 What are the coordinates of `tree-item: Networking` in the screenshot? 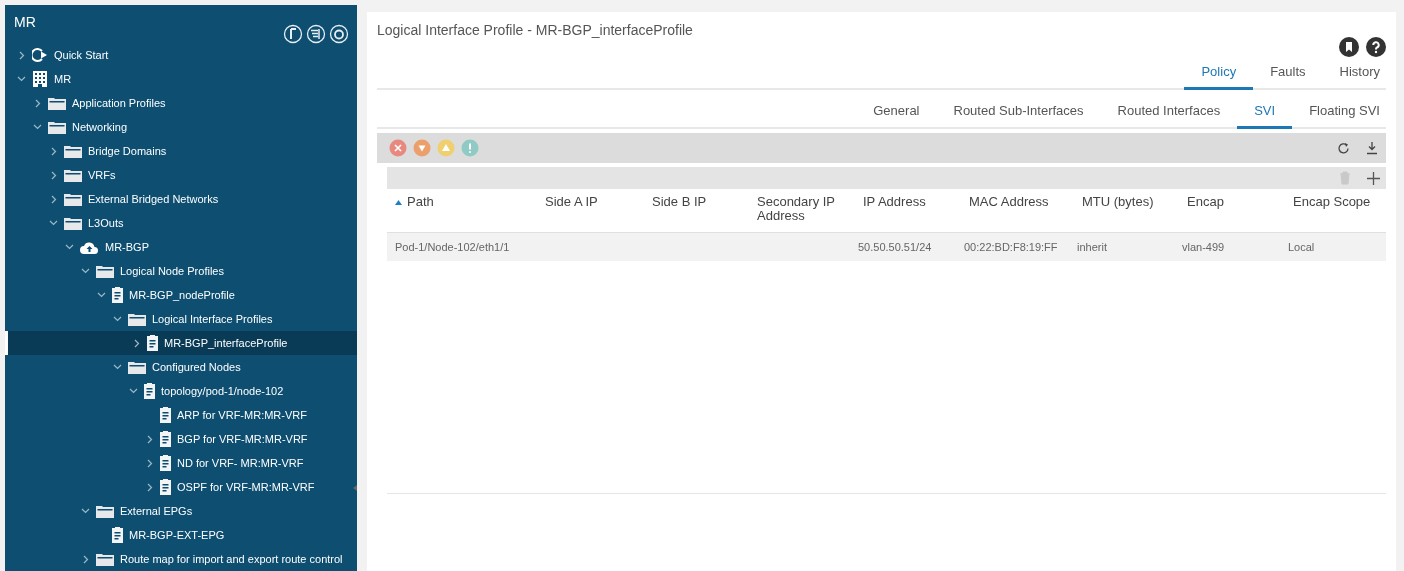 It's located at (181, 127).